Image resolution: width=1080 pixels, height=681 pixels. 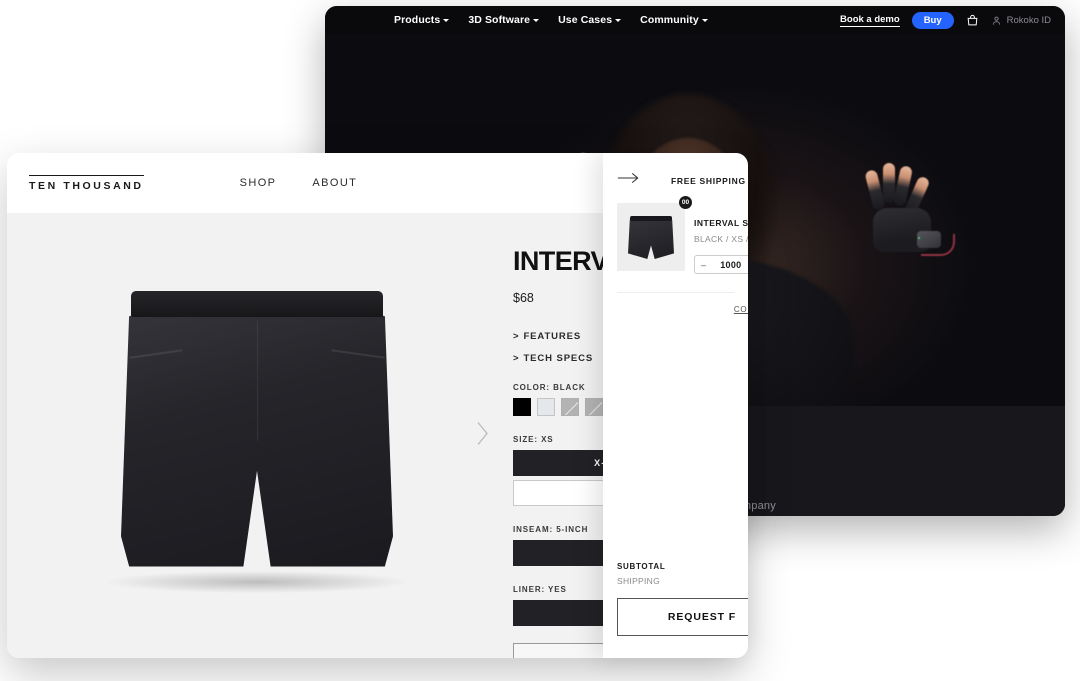 I want to click on nav-item-use-cases: Use Cases, so click(x=590, y=20).